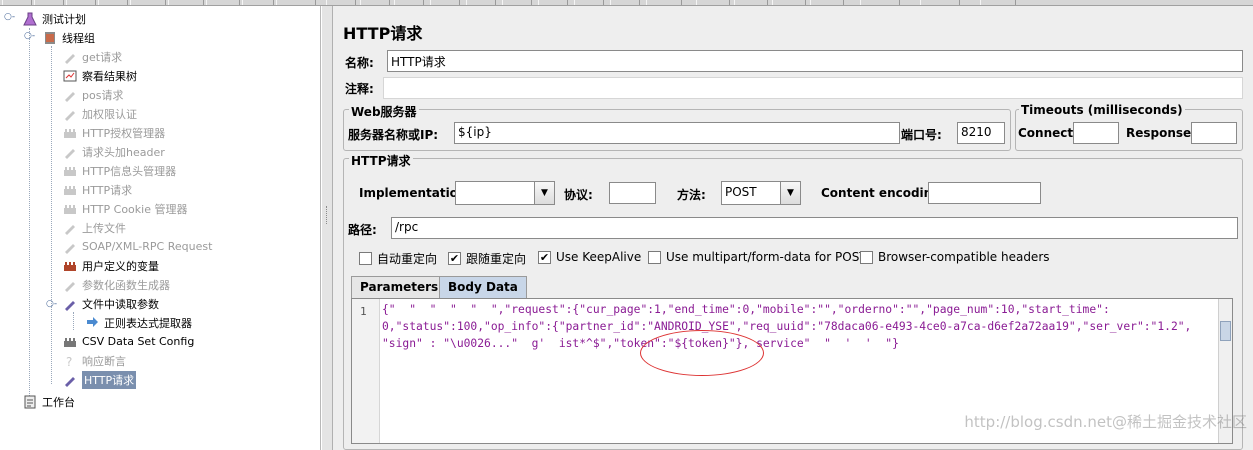  What do you see at coordinates (92, 323) in the screenshot?
I see `extractor-arrow-icon` at bounding box center [92, 323].